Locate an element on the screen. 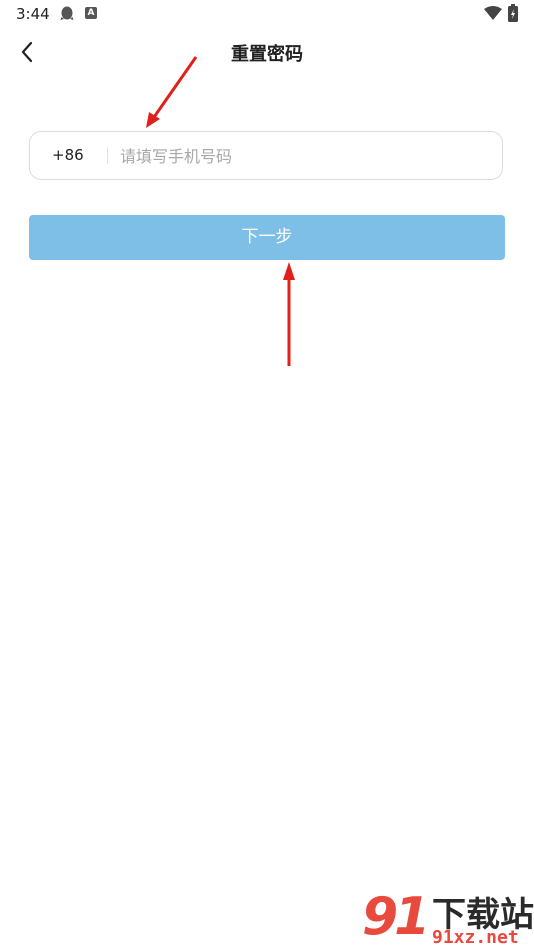  watermark-logo: 91 下载站 91xz.net is located at coordinates (445, 917).